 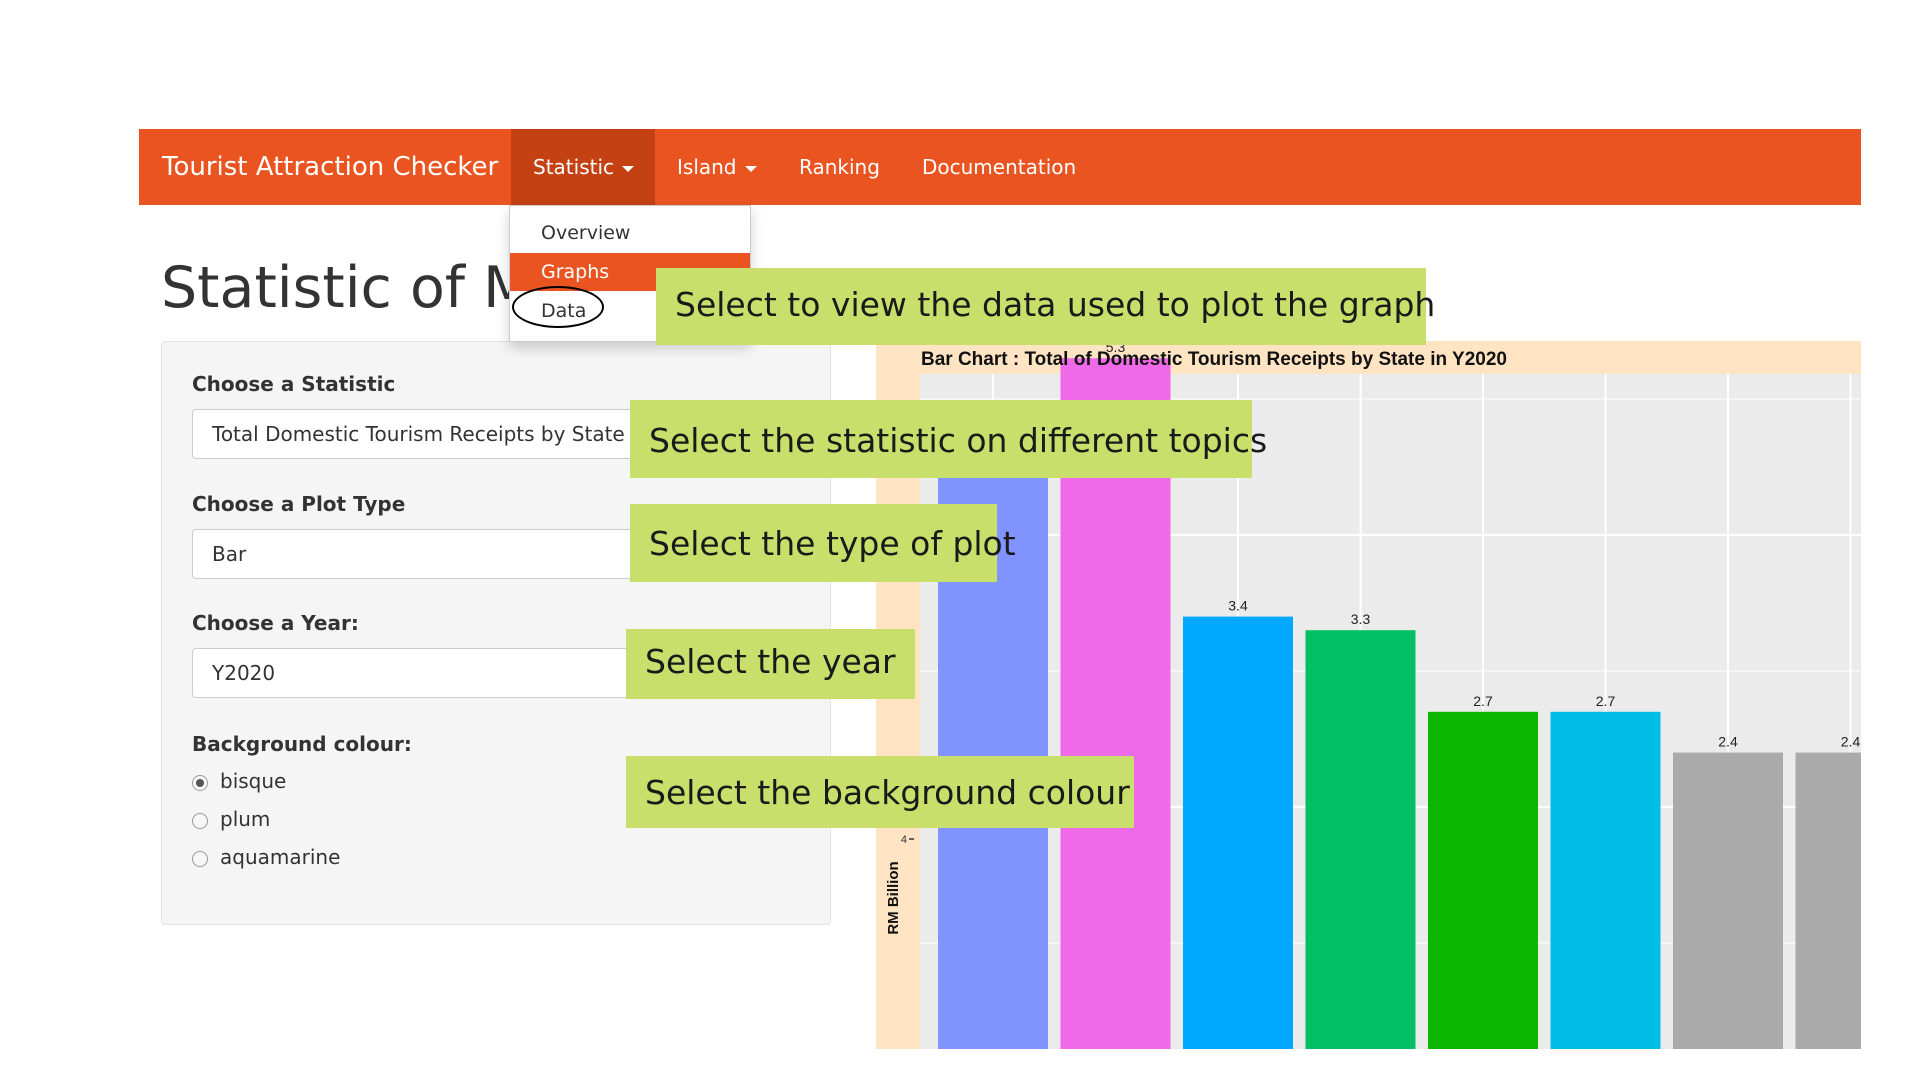 What do you see at coordinates (302, 744) in the screenshot?
I see `background-colour-label: Background colour:` at bounding box center [302, 744].